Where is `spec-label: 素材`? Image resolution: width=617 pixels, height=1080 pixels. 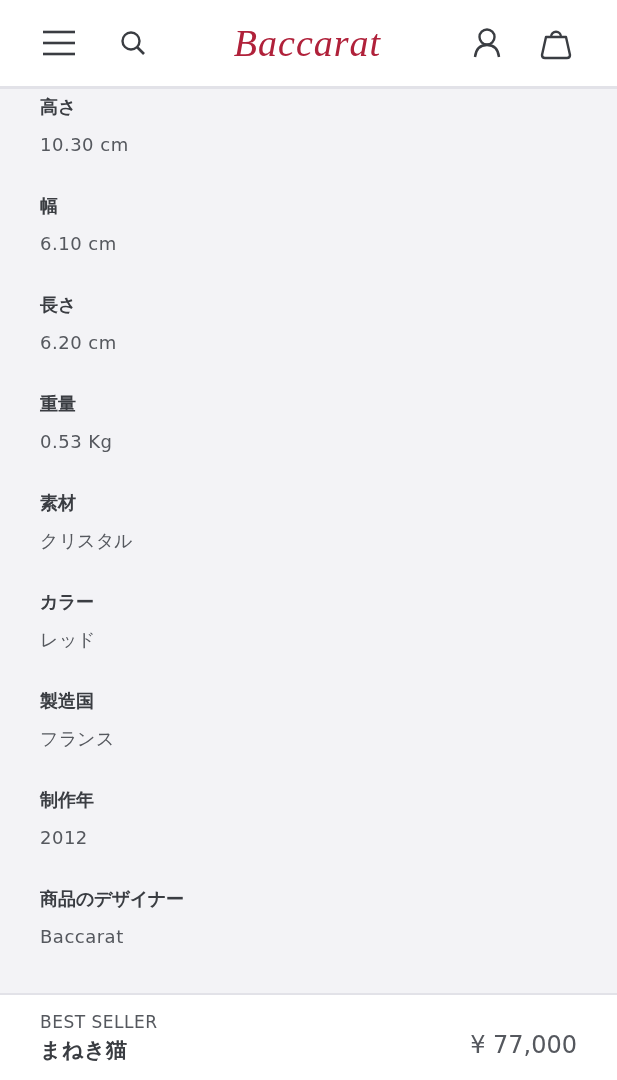
spec-label: 素材 is located at coordinates (58, 503).